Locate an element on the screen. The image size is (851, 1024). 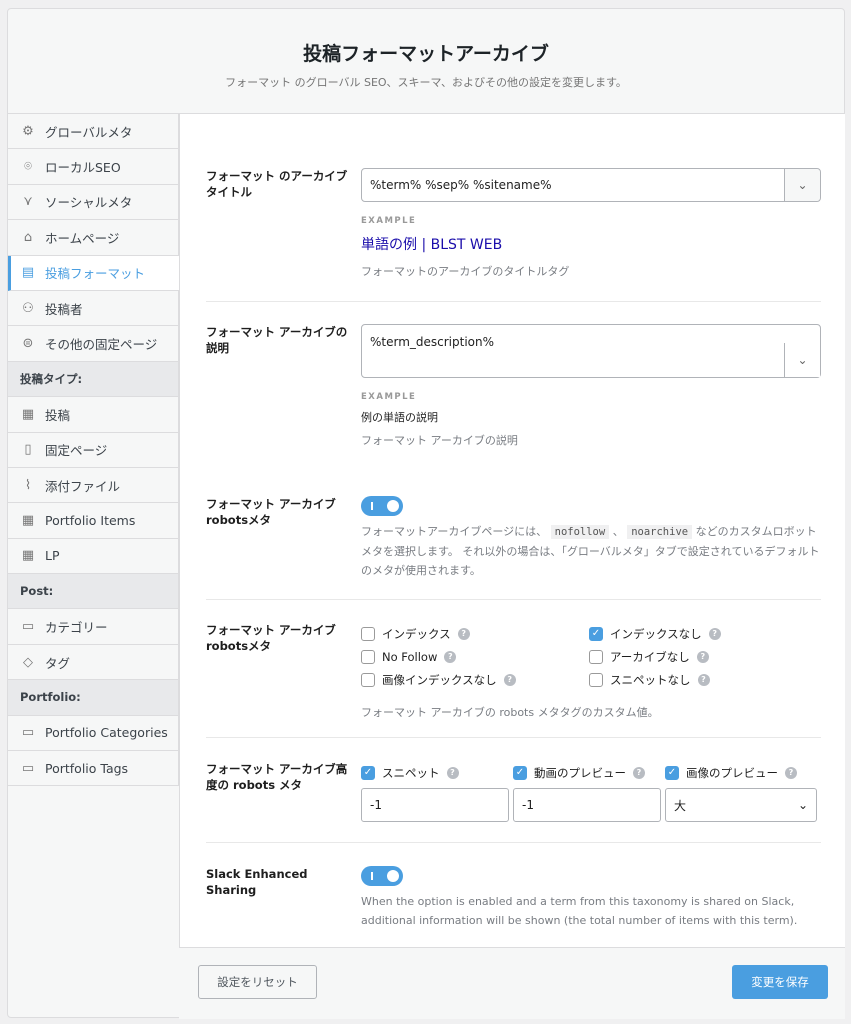
sidebar-item-lp: ▦ LP is located at coordinates (93, 556).